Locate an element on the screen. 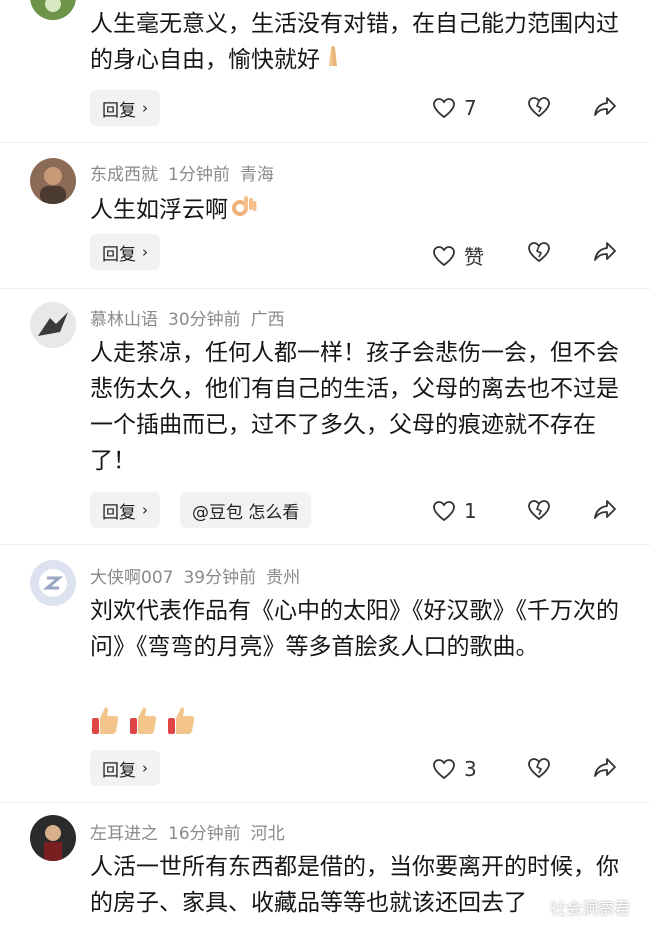  comment-meta: 东成西就 1分钟前 青海 is located at coordinates (187, 172).